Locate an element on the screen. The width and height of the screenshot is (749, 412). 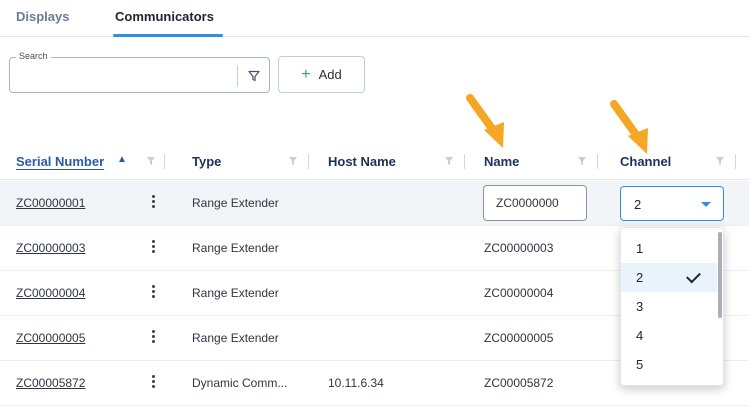
search-label: Search is located at coordinates (33, 56).